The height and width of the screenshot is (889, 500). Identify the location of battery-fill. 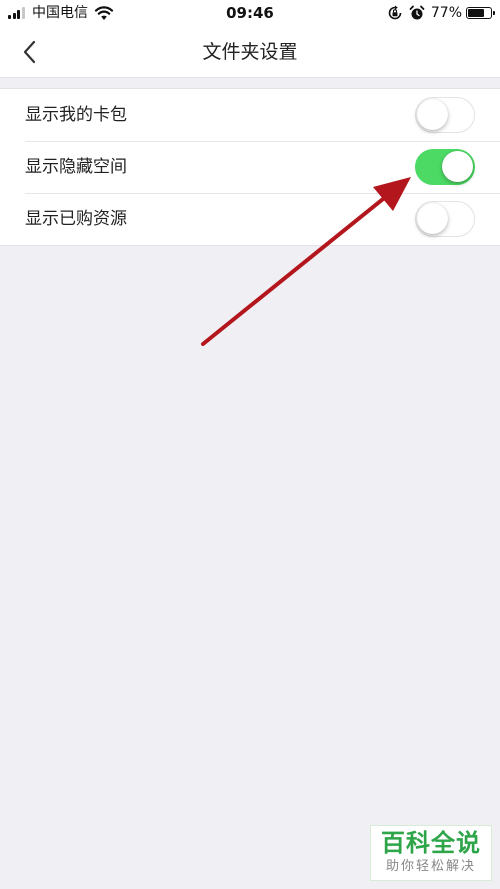
(476, 13).